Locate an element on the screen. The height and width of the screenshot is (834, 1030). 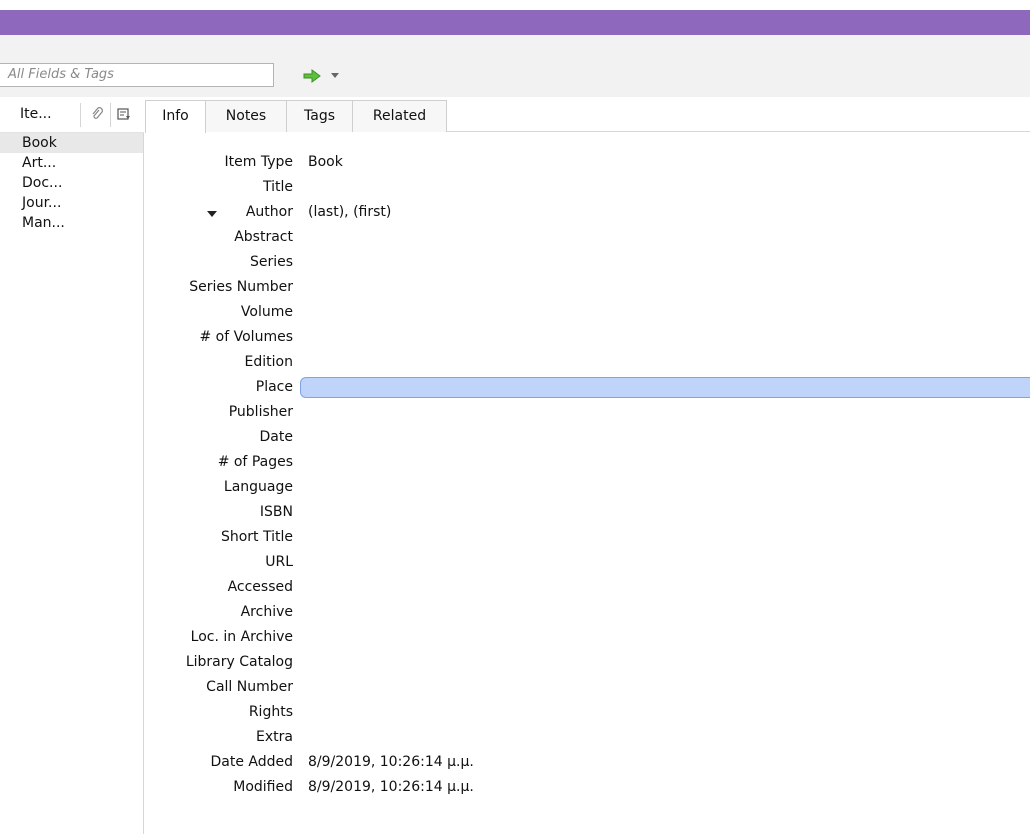
field-row-modified: Modified 8/9/2019, 10:26:14 μ.μ. is located at coordinates (587, 787).